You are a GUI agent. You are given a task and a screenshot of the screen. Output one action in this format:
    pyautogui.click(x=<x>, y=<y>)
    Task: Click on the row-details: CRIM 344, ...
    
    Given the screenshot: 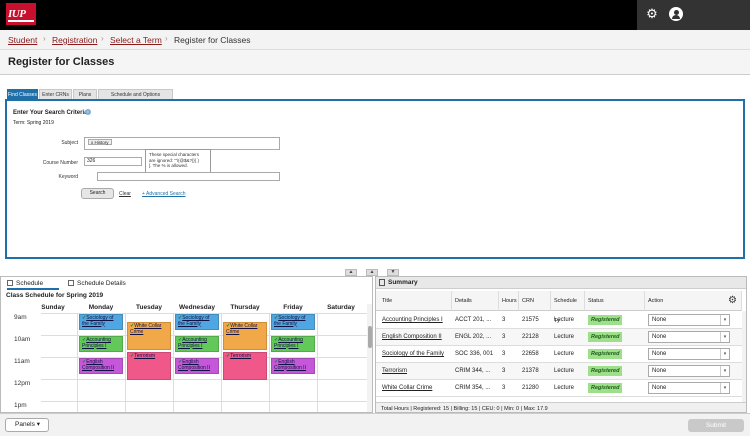 What is the action you would take?
    pyautogui.click(x=473, y=371)
    